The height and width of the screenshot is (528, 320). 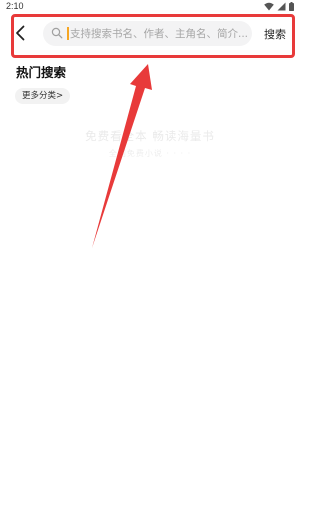 I want to click on search-header: 搜索, so click(x=150, y=33).